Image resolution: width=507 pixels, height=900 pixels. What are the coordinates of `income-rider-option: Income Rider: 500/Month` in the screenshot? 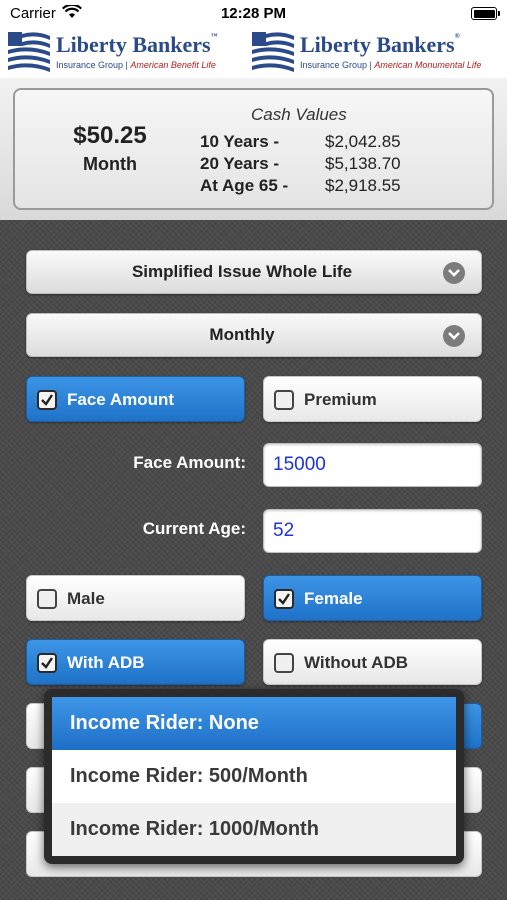 It's located at (254, 776).